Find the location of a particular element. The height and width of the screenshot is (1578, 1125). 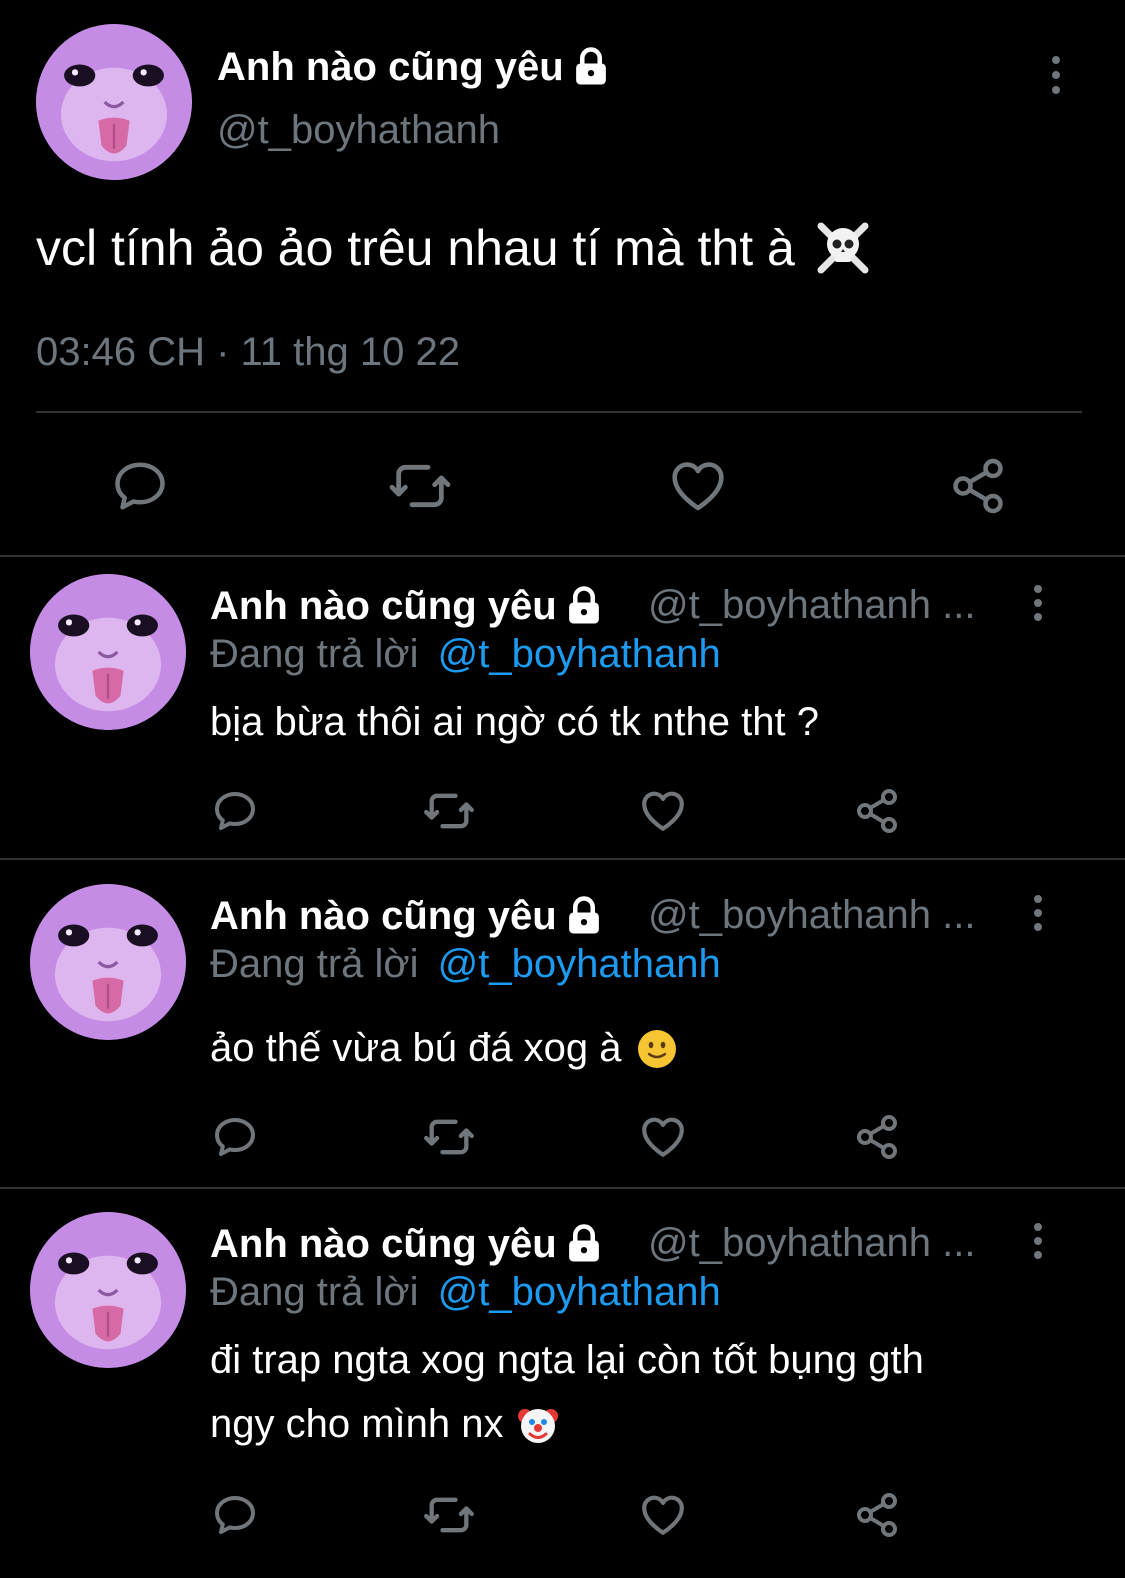

tweet-text: vcl tính ảo ảo trêu nhau tí mà tht à is located at coordinates (454, 248).